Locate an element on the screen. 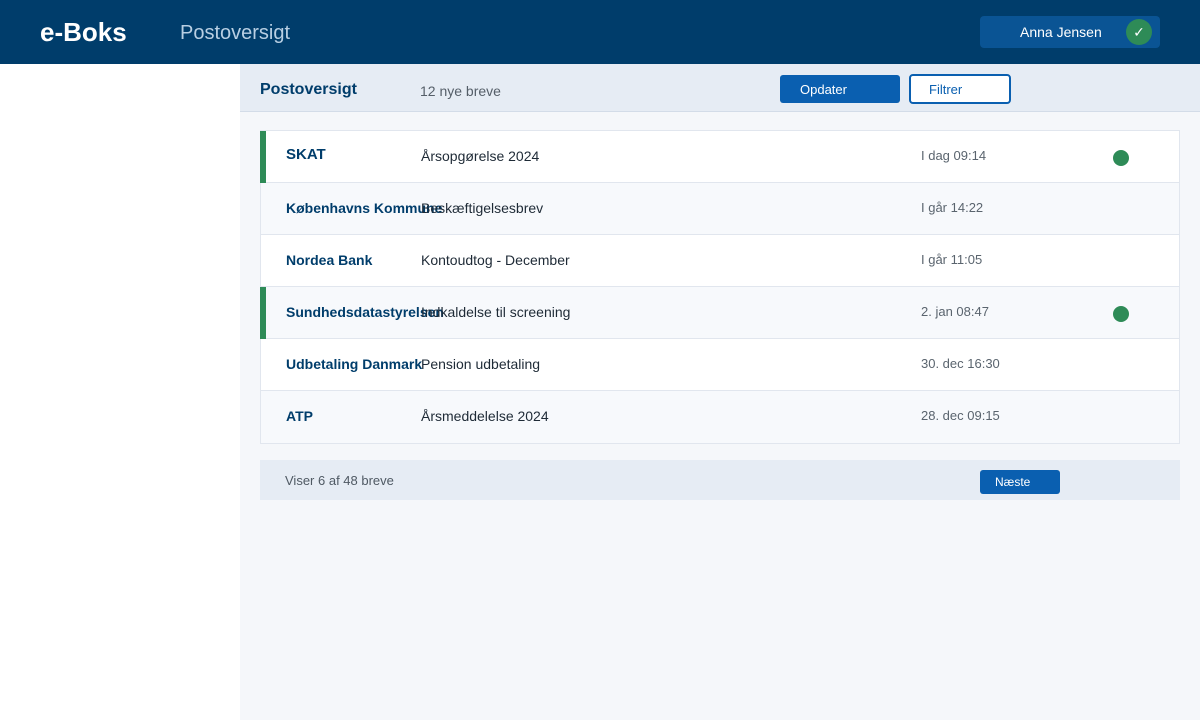 This screenshot has width=1200, height=720. refresh-button: Opdater is located at coordinates (840, 89).